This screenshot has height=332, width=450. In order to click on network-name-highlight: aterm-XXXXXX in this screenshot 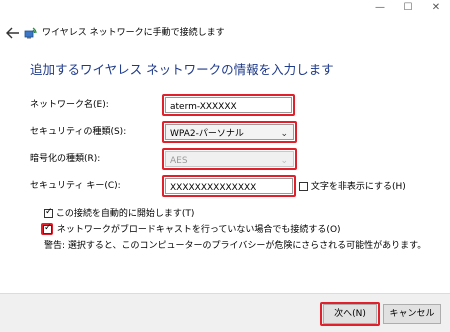, I will do `click(228, 105)`.